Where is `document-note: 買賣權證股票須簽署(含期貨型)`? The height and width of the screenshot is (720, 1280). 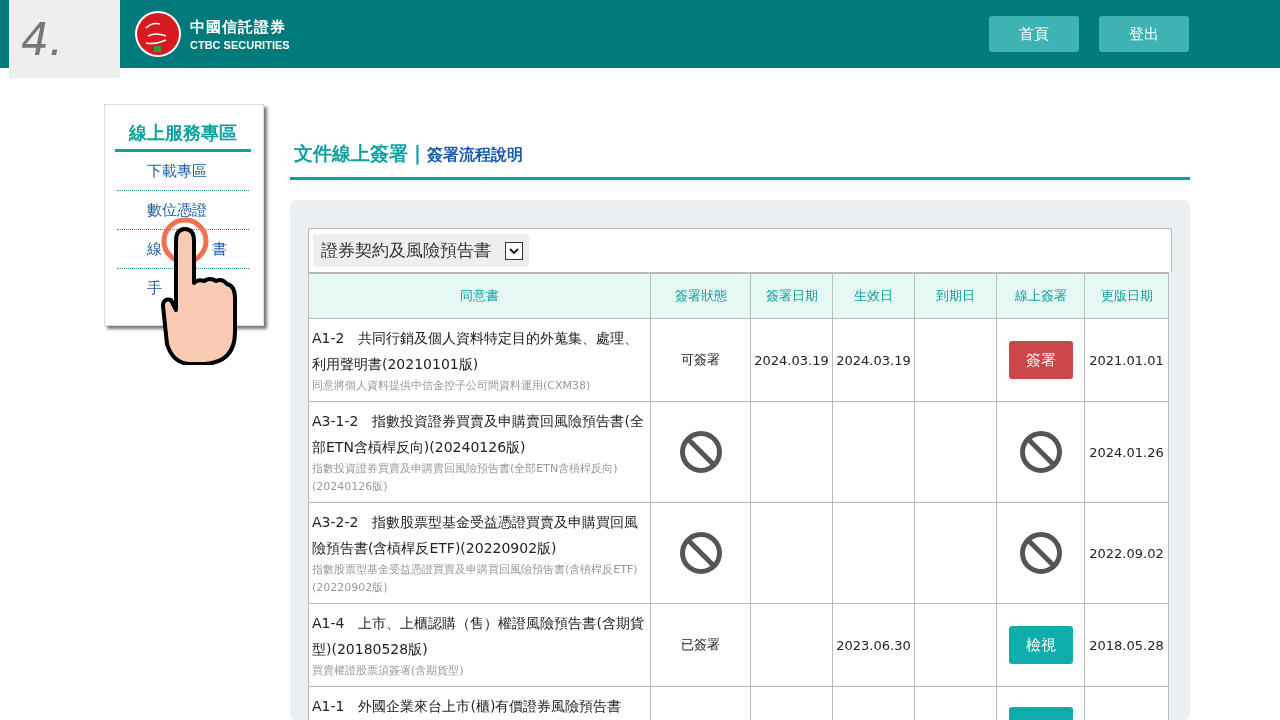
document-note: 買賣權證股票須簽署(含期貨型) is located at coordinates (388, 671).